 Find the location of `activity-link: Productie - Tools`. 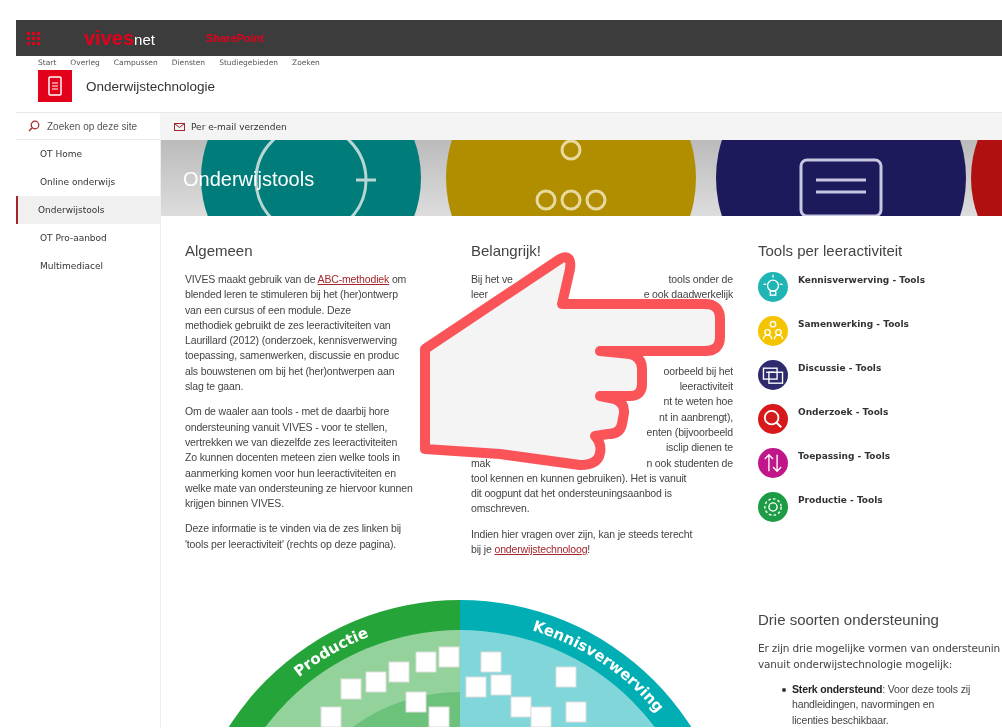

activity-link: Productie - Tools is located at coordinates (840, 498).